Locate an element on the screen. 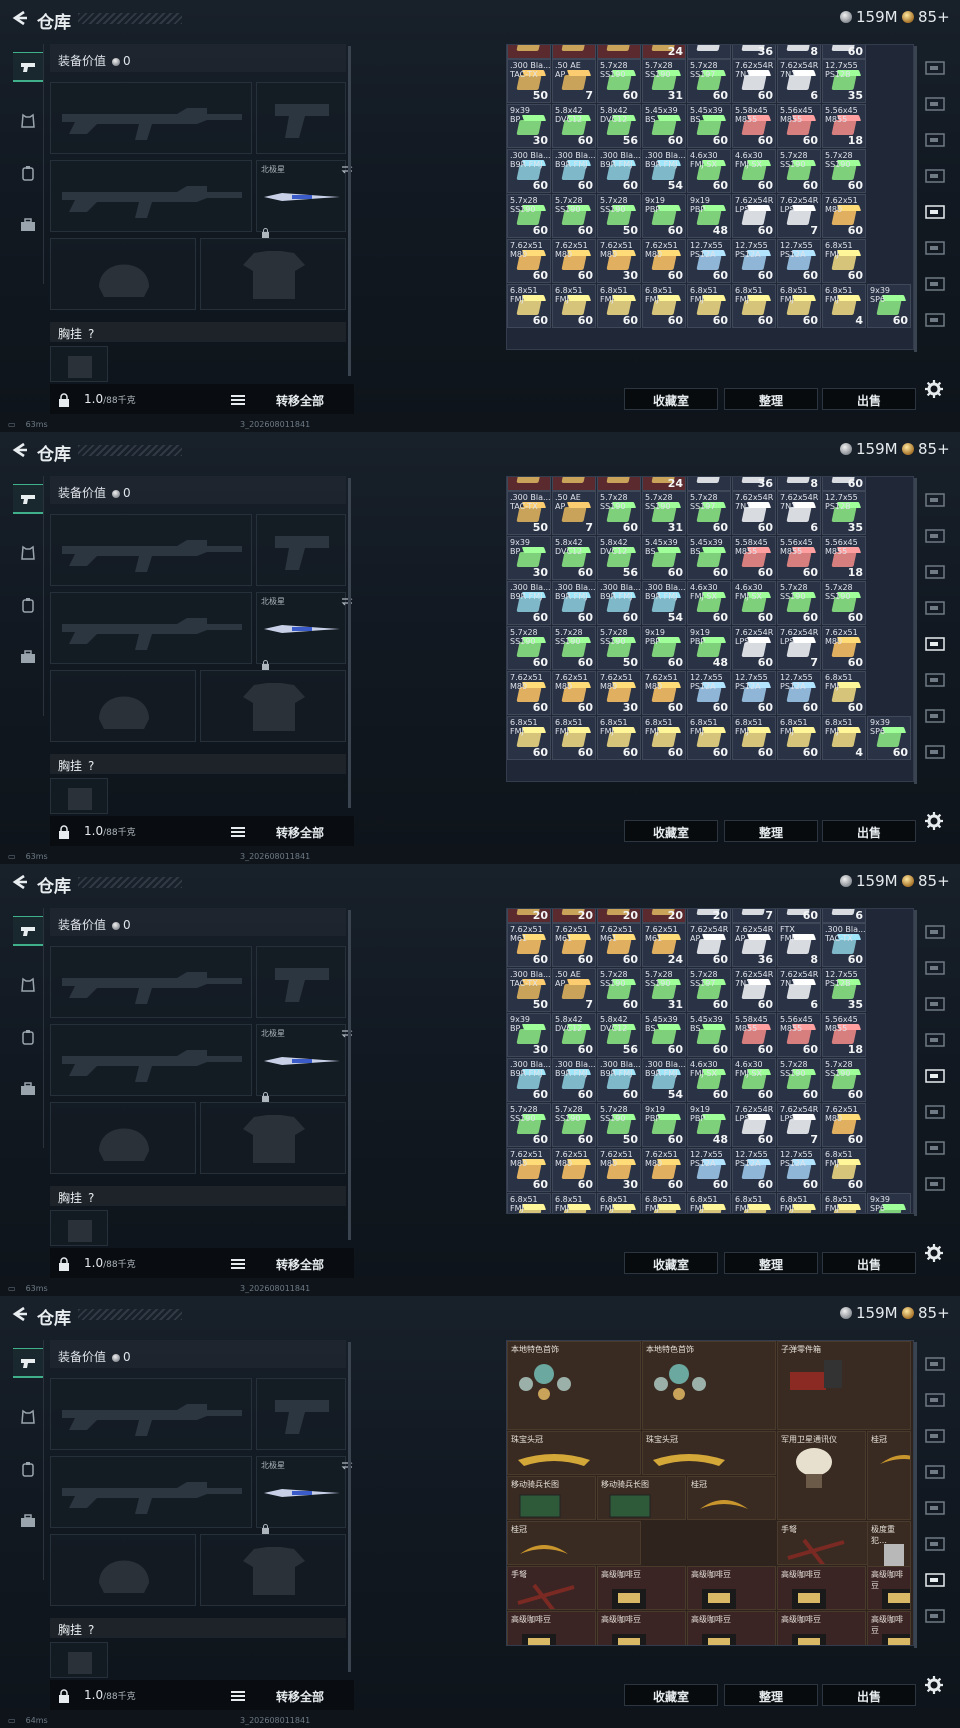 The image size is (960, 1728). ammo-cell: 60 is located at coordinates (844, 484).